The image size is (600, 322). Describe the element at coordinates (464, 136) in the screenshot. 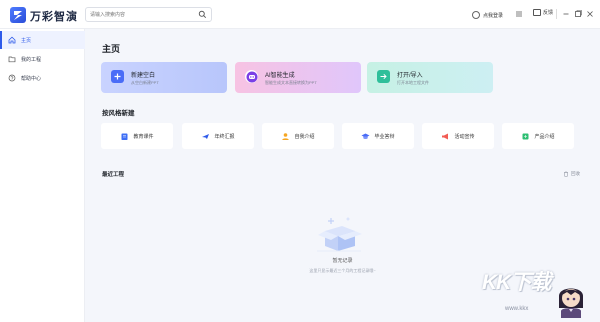

I see `style-label: 活动宣传` at that location.